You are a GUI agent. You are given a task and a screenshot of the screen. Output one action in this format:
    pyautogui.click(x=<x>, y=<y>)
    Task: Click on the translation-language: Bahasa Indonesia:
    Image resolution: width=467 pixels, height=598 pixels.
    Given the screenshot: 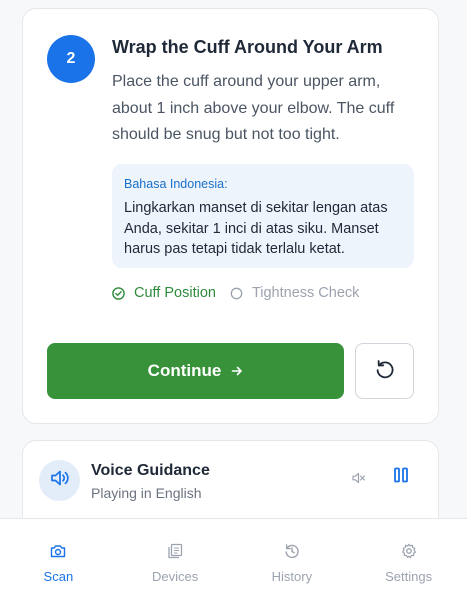 What is the action you would take?
    pyautogui.click(x=176, y=184)
    